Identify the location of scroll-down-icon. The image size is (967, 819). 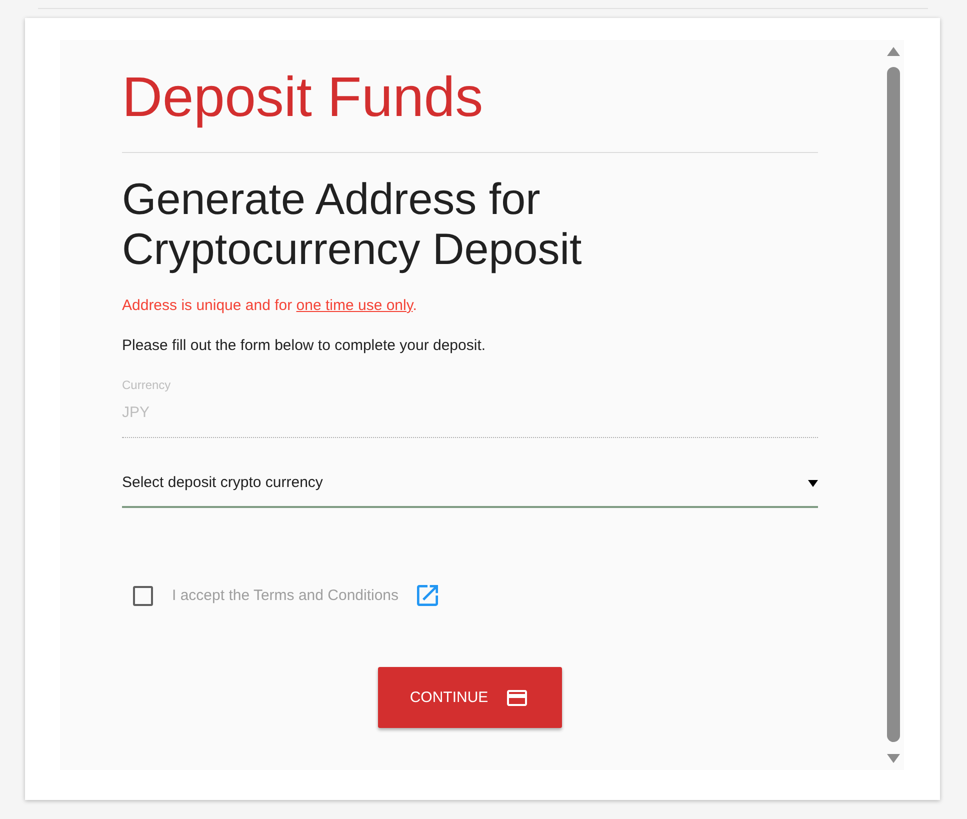
(893, 758).